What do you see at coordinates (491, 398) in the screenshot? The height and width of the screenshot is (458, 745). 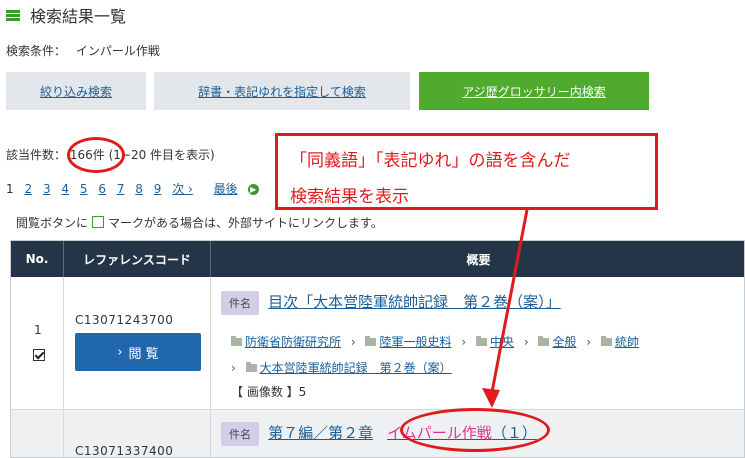 I see `arrow-head` at bounding box center [491, 398].